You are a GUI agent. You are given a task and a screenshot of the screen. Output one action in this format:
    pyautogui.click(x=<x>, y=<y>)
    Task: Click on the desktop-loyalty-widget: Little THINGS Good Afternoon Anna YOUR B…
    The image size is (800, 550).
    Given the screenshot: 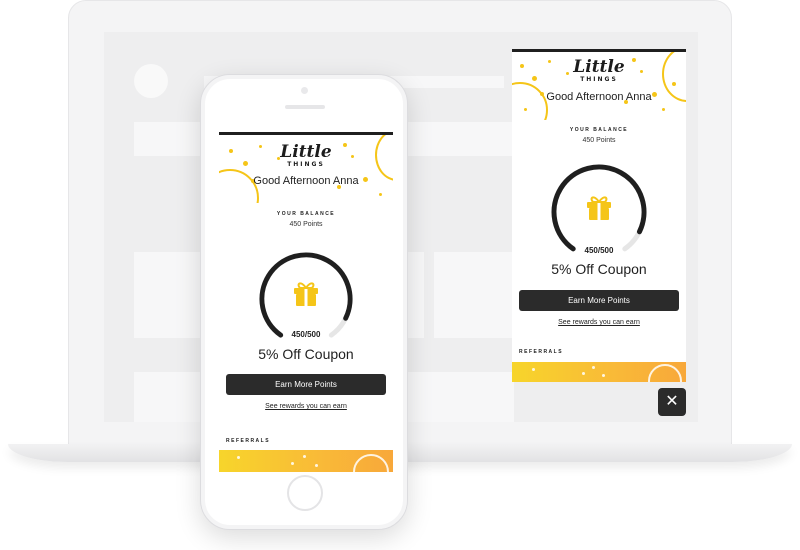 What is the action you would take?
    pyautogui.click(x=599, y=215)
    